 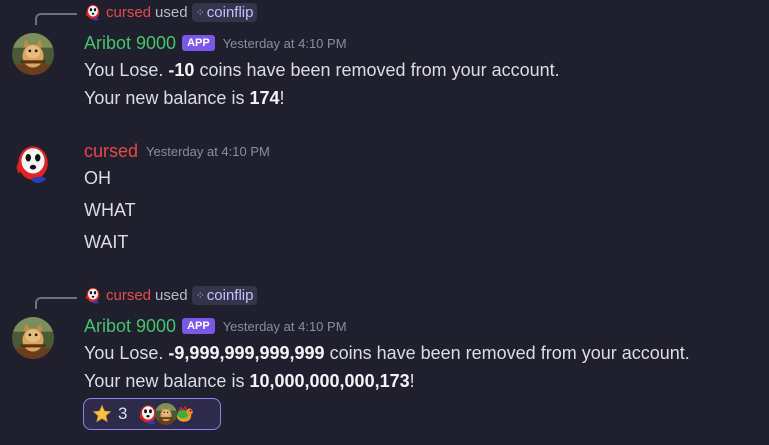 I want to click on reaction-count: 3, so click(x=123, y=413).